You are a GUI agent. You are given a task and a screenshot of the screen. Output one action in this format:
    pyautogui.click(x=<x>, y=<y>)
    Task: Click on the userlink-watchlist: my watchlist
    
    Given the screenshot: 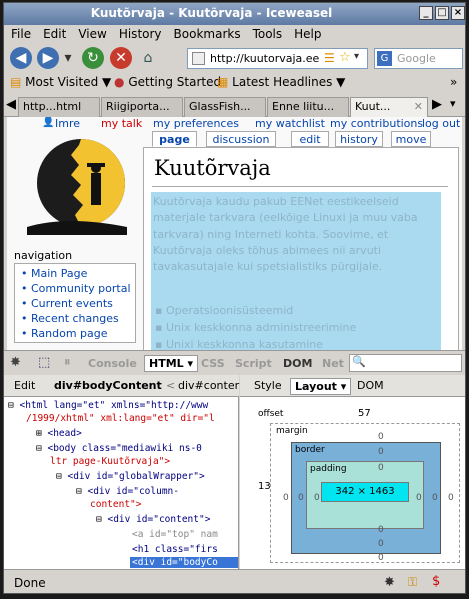 What is the action you would take?
    pyautogui.click(x=290, y=123)
    